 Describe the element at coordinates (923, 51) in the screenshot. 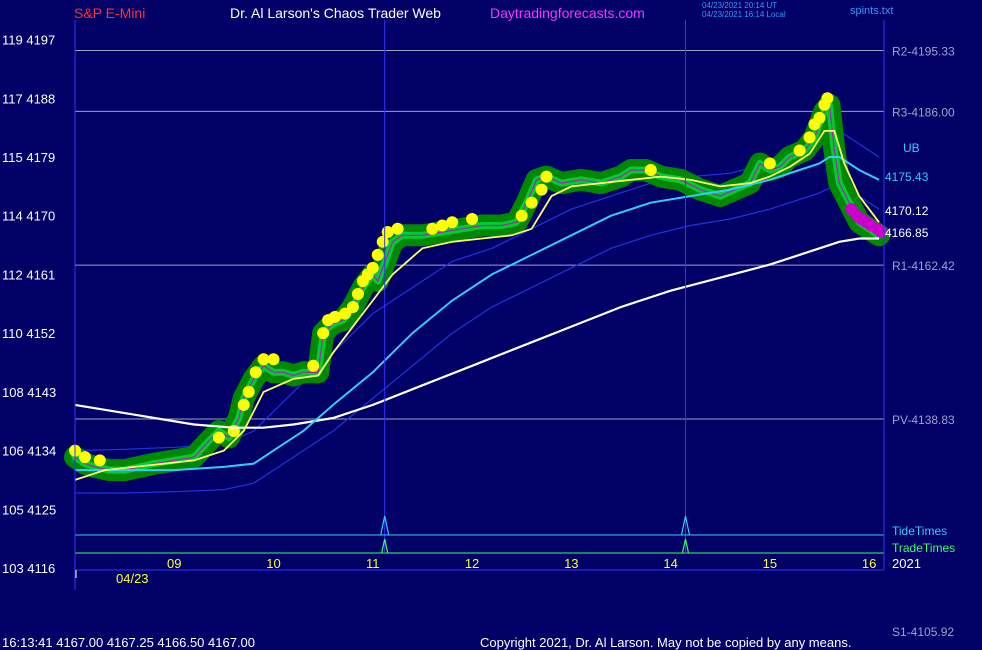

I see `level-label-r2: R2-4195.33` at that location.